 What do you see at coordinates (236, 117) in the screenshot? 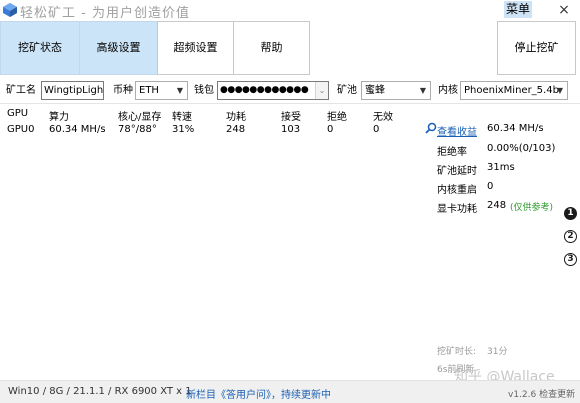
I see `column-header: 功耗` at bounding box center [236, 117].